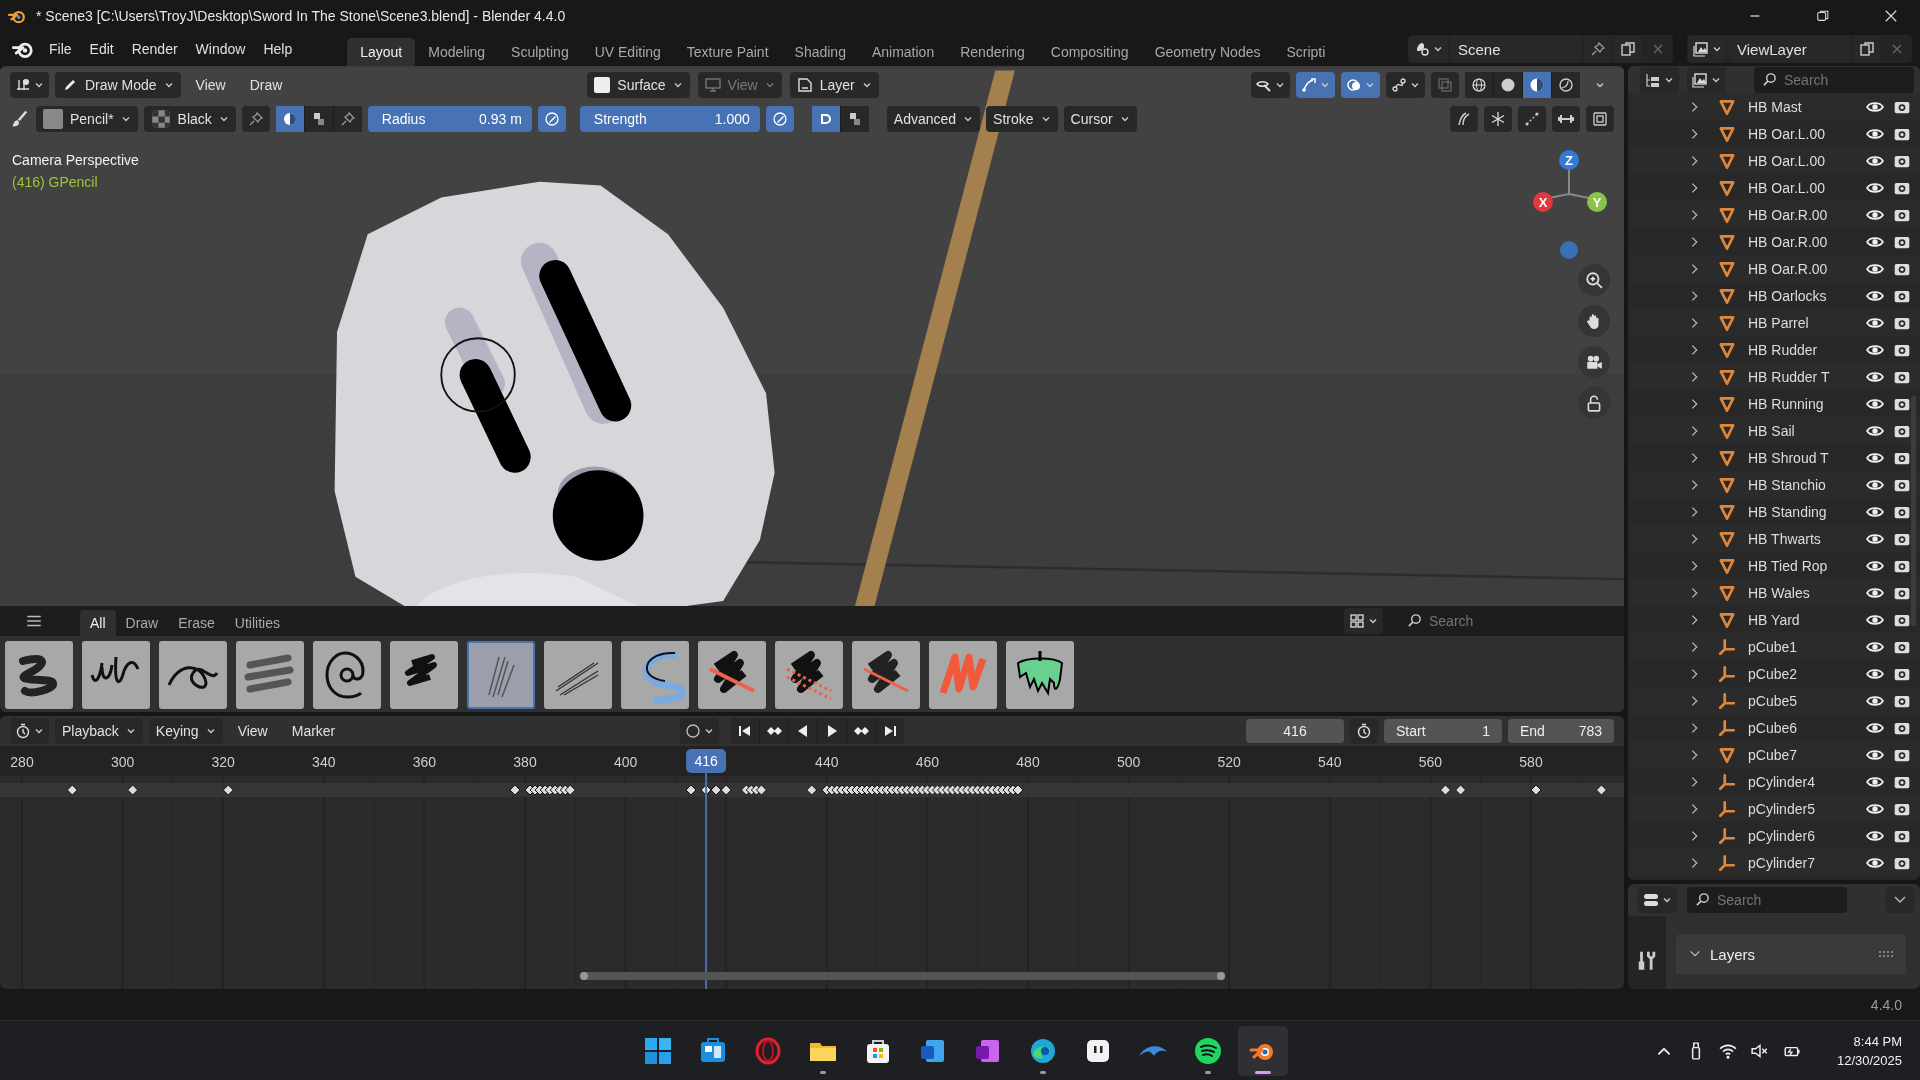 Image resolution: width=1920 pixels, height=1080 pixels. What do you see at coordinates (638, 85) in the screenshot?
I see `placement-dropdown: Surface` at bounding box center [638, 85].